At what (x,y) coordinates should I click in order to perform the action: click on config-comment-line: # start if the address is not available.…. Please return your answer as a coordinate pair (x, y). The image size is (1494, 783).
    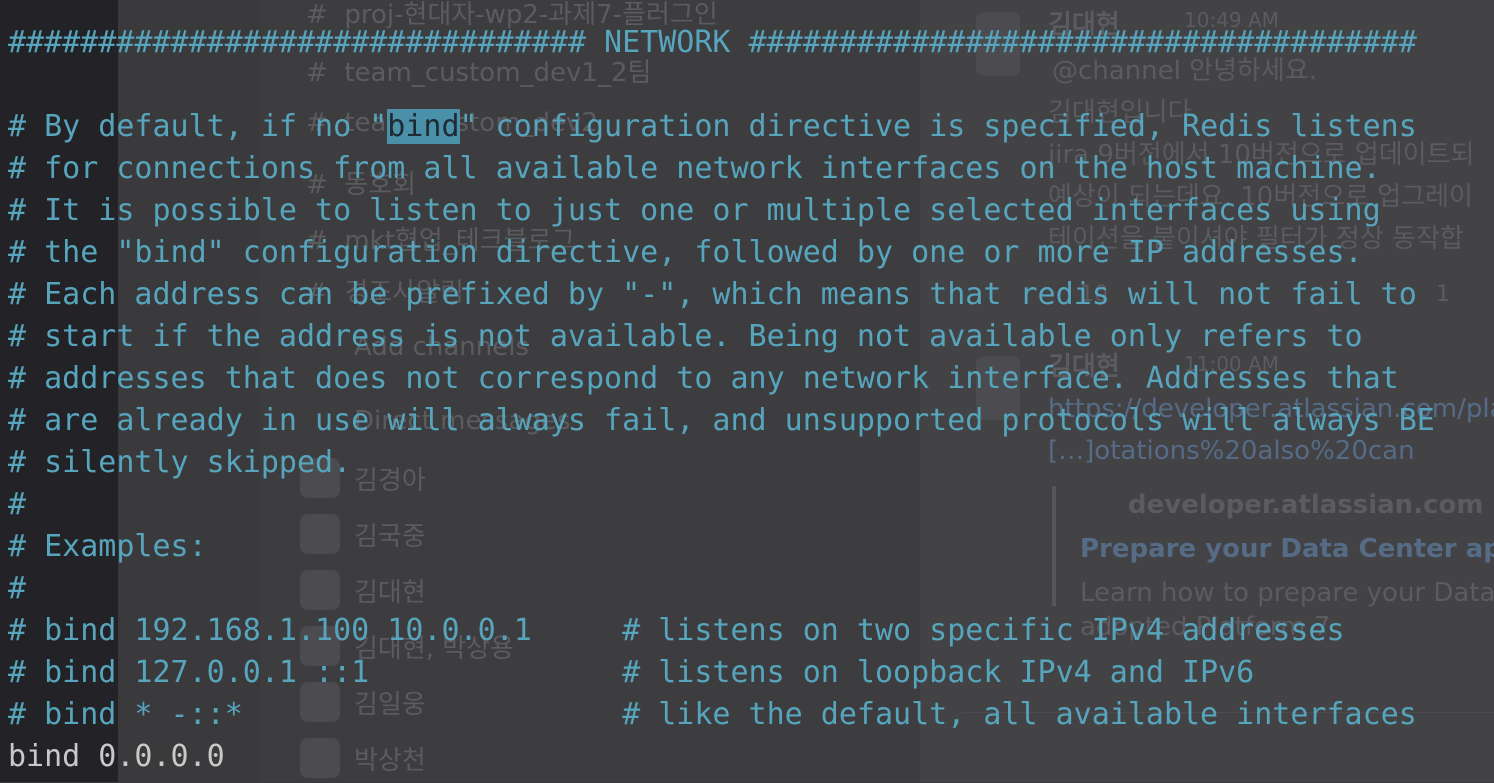
    Looking at the image, I should click on (685, 336).